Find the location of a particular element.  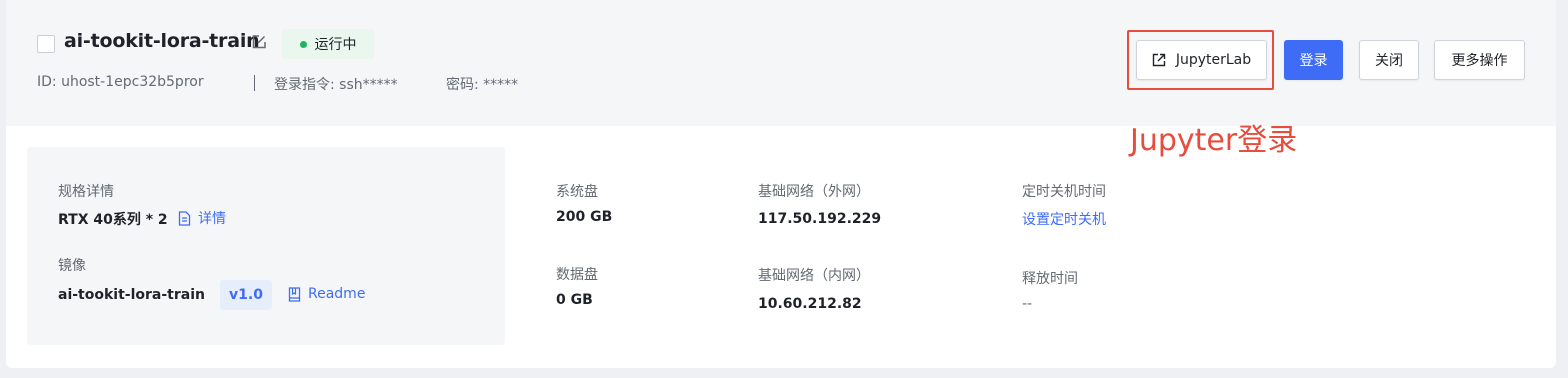

readme-link: Readme is located at coordinates (326, 294).